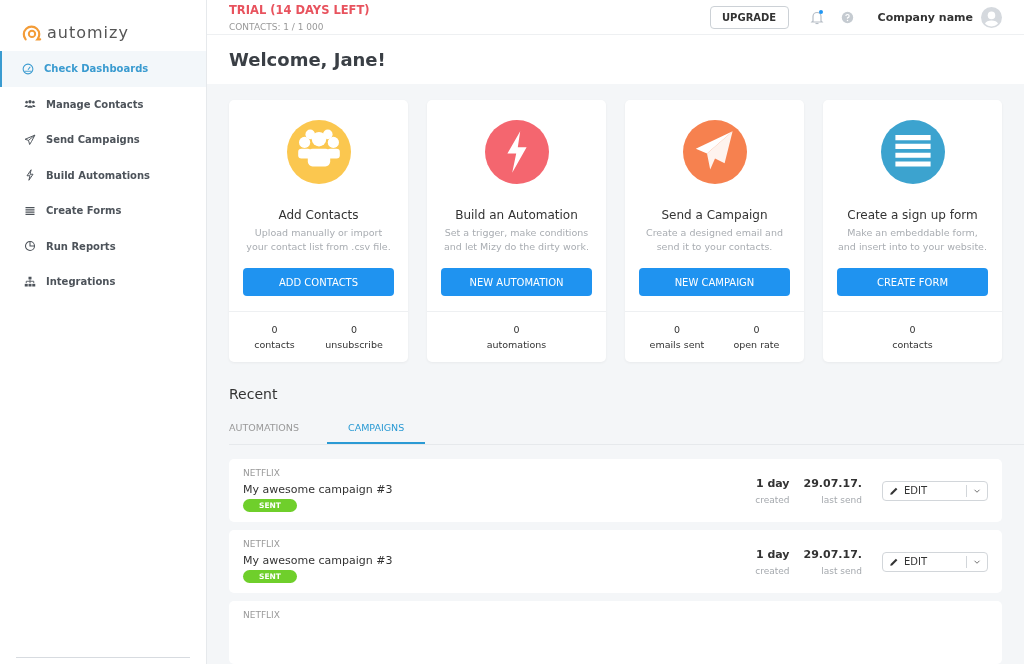 This screenshot has width=1024, height=664. What do you see at coordinates (912, 215) in the screenshot?
I see `card-title: Create a sign up form` at bounding box center [912, 215].